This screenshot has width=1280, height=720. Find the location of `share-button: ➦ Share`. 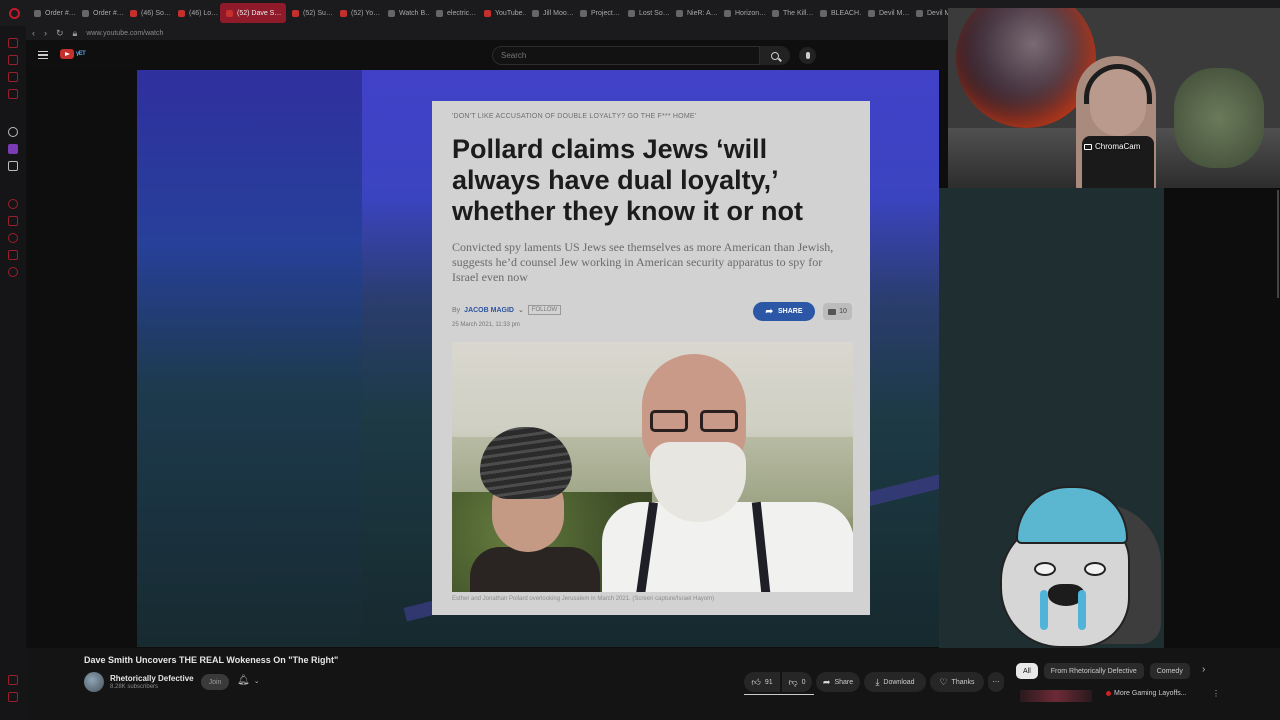

share-button: ➦ Share is located at coordinates (838, 682).